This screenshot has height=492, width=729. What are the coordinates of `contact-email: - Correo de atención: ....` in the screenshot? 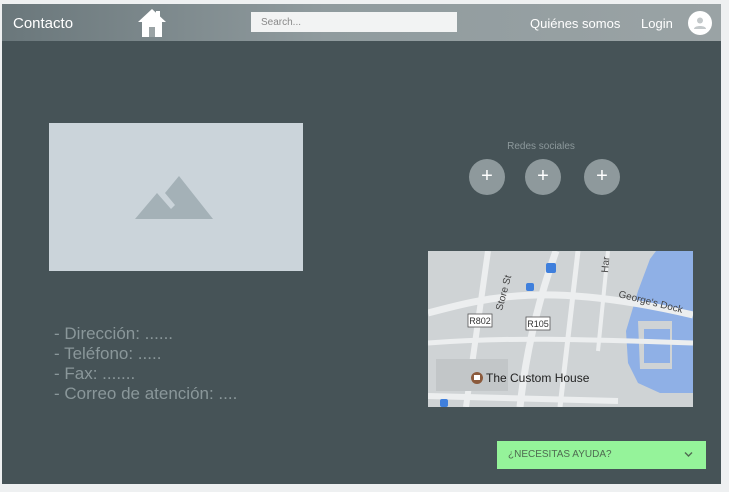 It's located at (146, 393).